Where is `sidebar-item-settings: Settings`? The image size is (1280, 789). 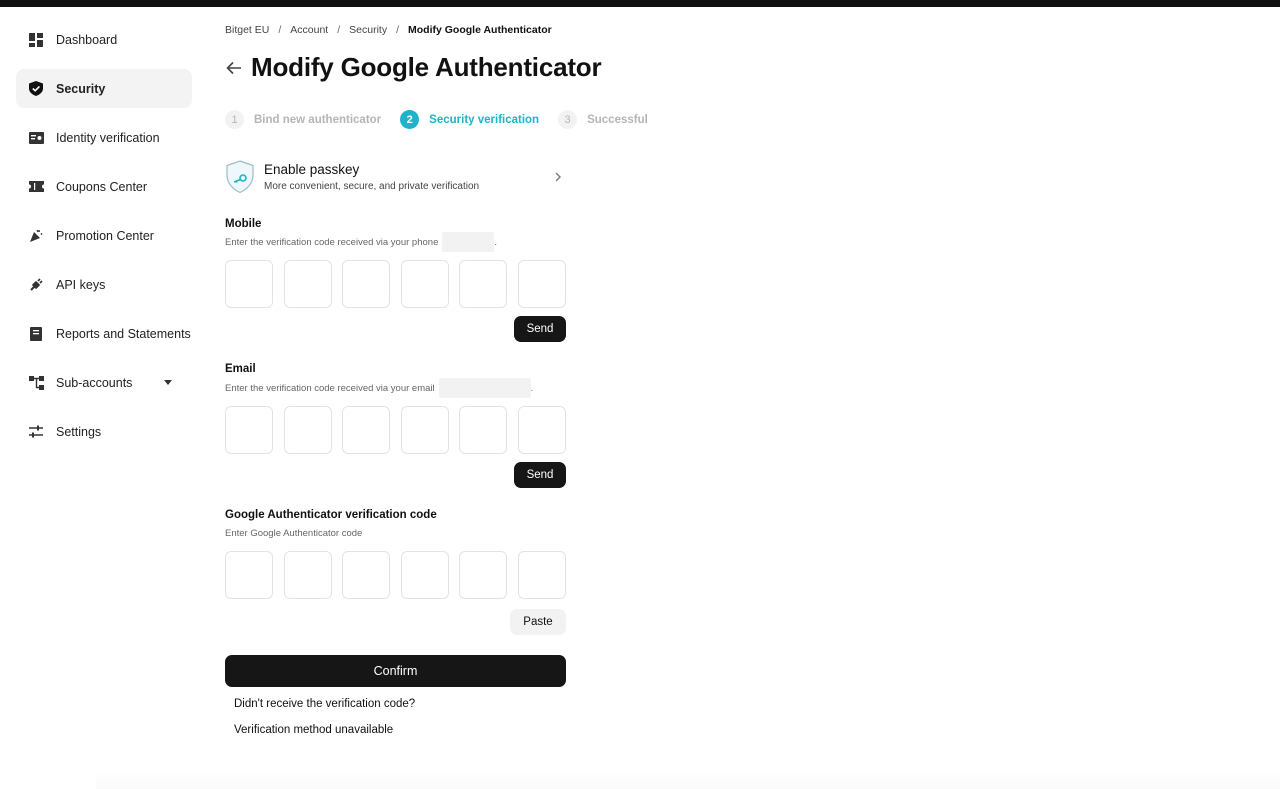
sidebar-item-settings: Settings is located at coordinates (104, 431).